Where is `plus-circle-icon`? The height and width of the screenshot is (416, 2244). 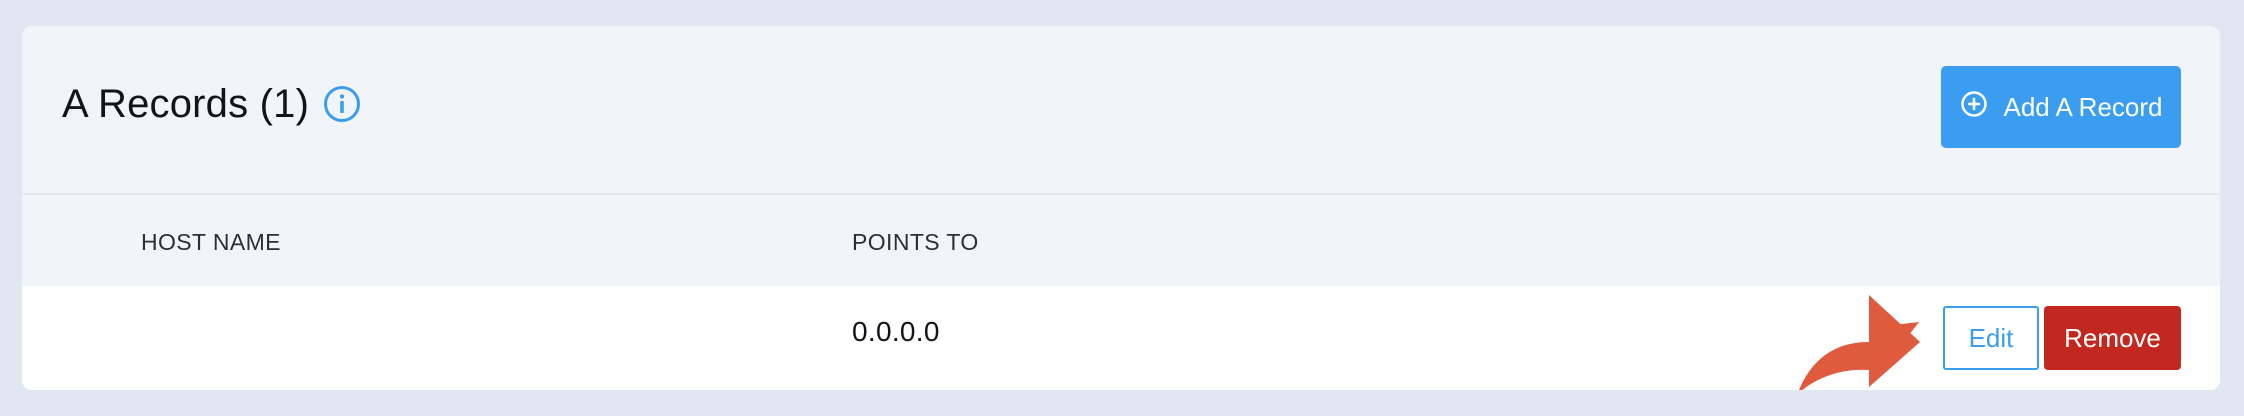 plus-circle-icon is located at coordinates (1974, 107).